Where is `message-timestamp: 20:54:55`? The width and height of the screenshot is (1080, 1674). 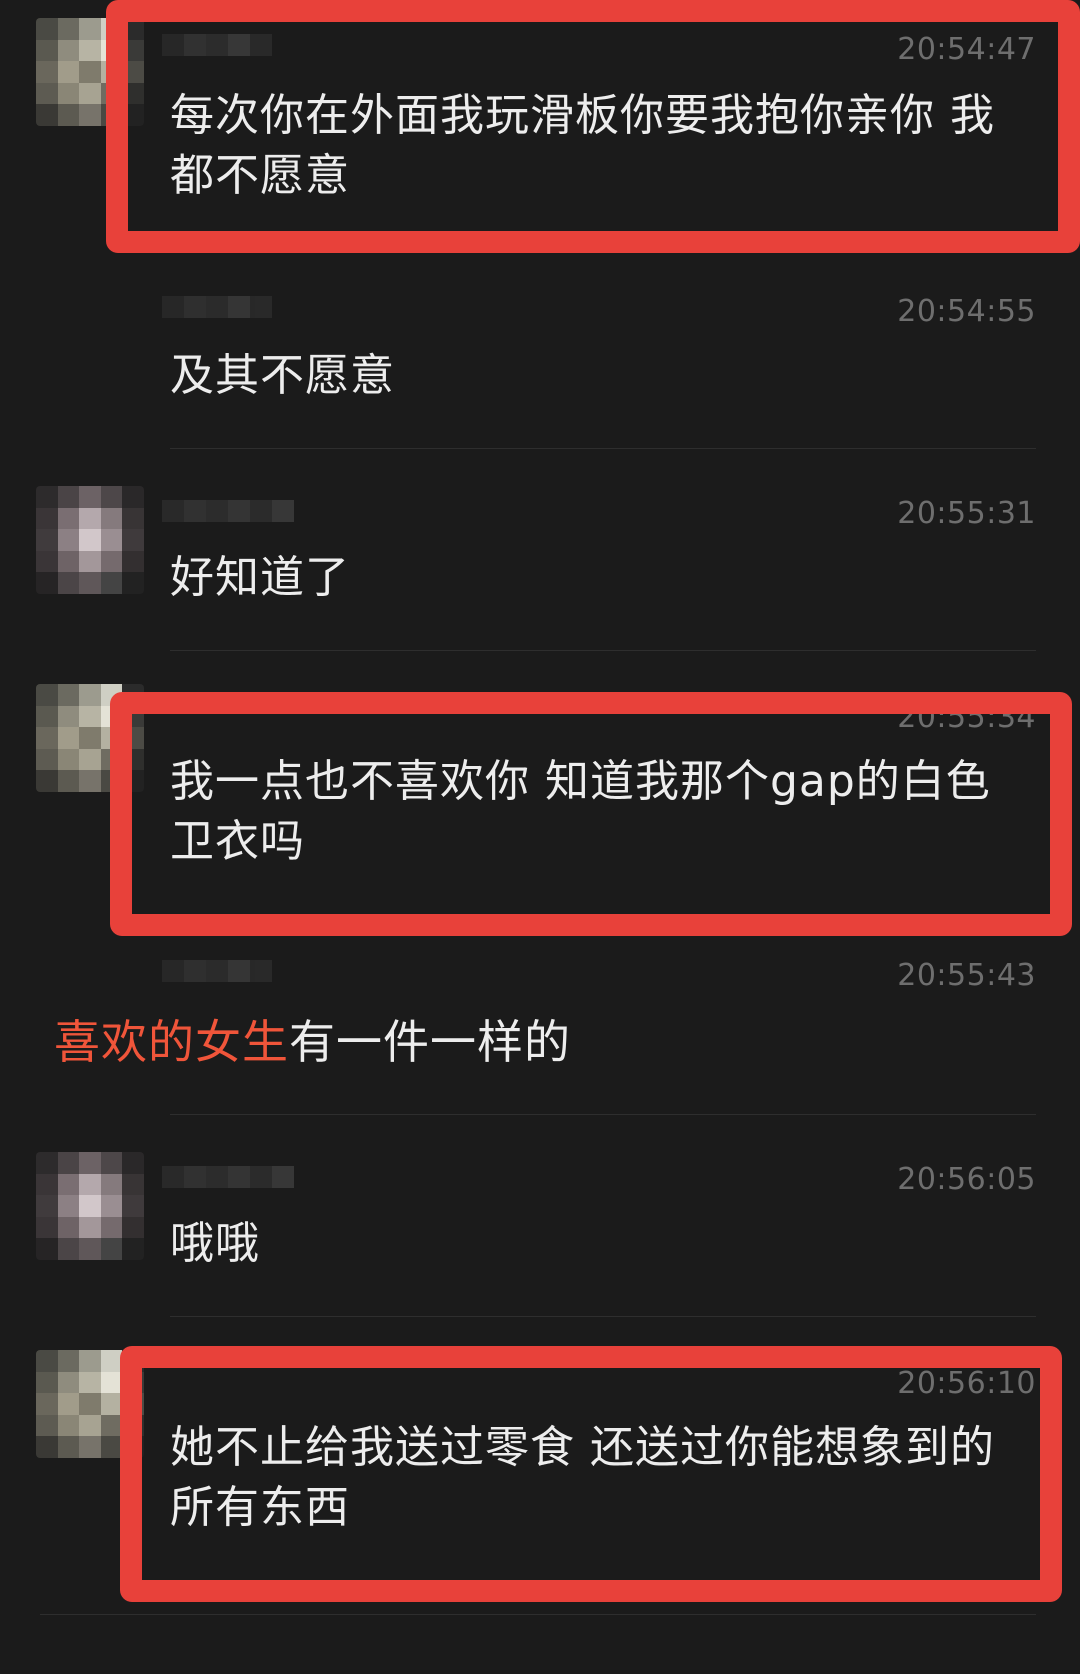
message-timestamp: 20:54:55 is located at coordinates (966, 311).